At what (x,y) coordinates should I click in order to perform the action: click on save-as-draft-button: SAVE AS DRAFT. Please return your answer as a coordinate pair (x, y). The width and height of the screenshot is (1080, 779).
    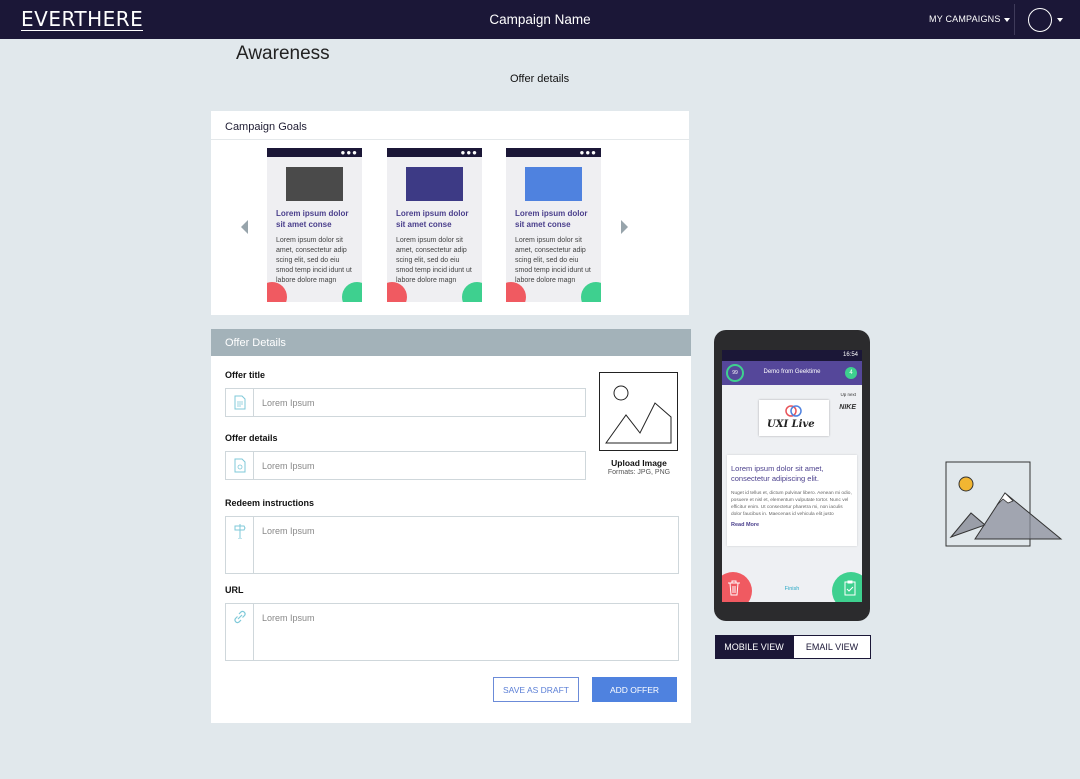
    Looking at the image, I should click on (536, 689).